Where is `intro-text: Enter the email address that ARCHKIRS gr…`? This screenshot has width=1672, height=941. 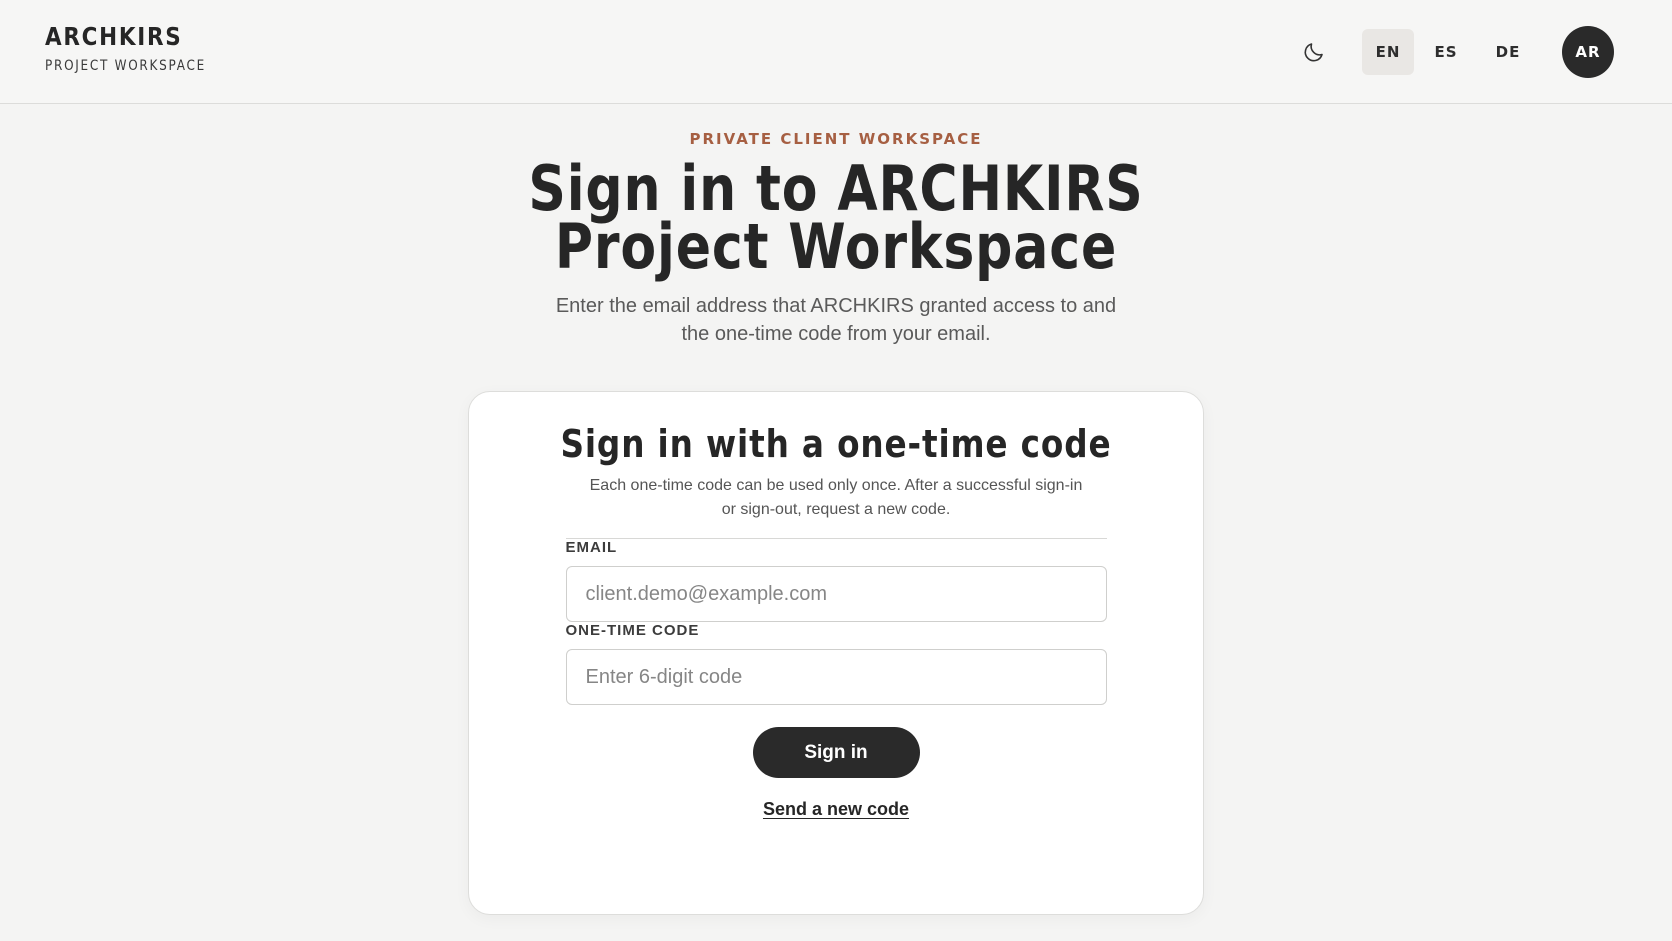
intro-text: Enter the email address that ARCHKIRS gr… is located at coordinates (836, 320).